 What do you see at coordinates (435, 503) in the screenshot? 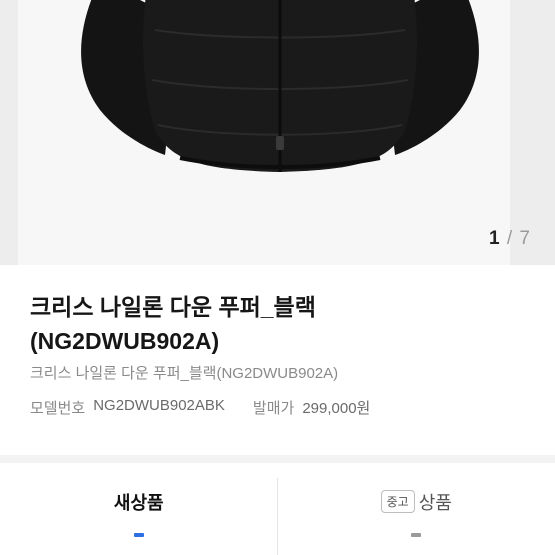
I see `tab-used-product-label: 상품` at bounding box center [435, 503].